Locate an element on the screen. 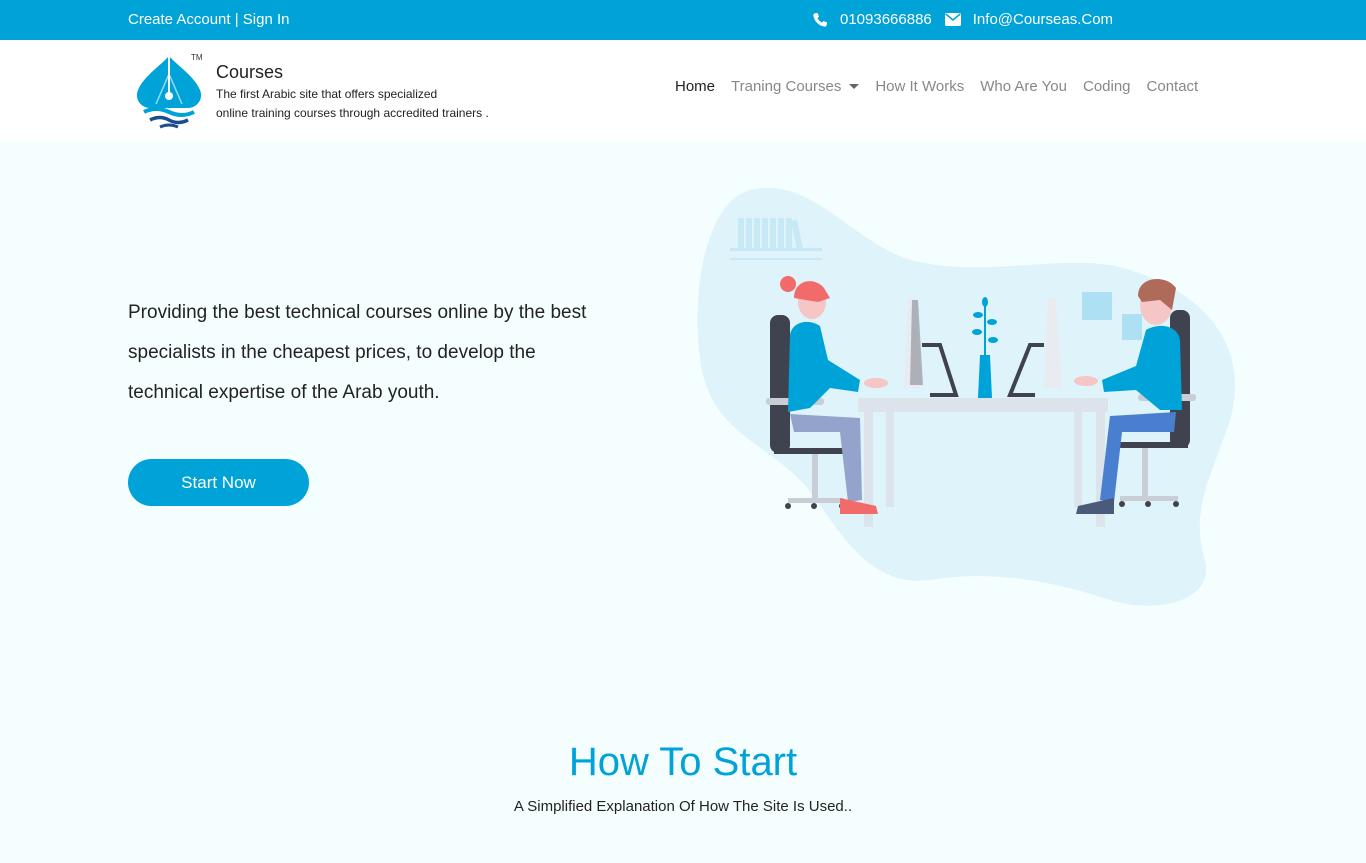 This screenshot has height=863, width=1366. svg-text: TM is located at coordinates (197, 57).